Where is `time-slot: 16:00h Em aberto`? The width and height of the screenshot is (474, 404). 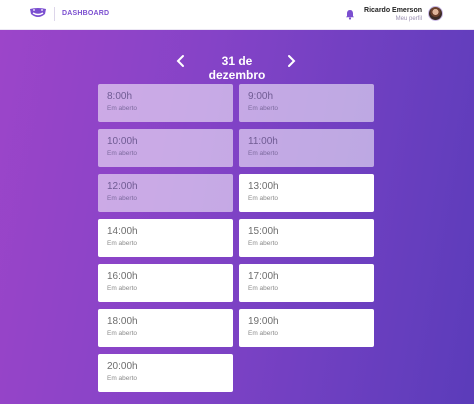
time-slot: 16:00h Em aberto is located at coordinates (165, 283).